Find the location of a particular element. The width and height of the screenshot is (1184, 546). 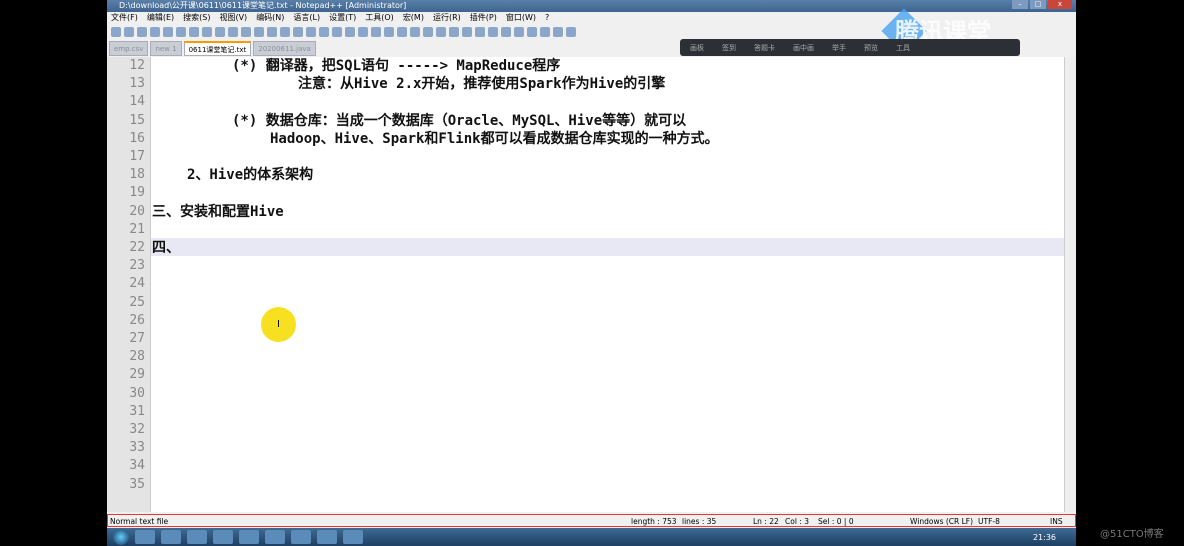

menu-item: 编辑(E) is located at coordinates (160, 18).